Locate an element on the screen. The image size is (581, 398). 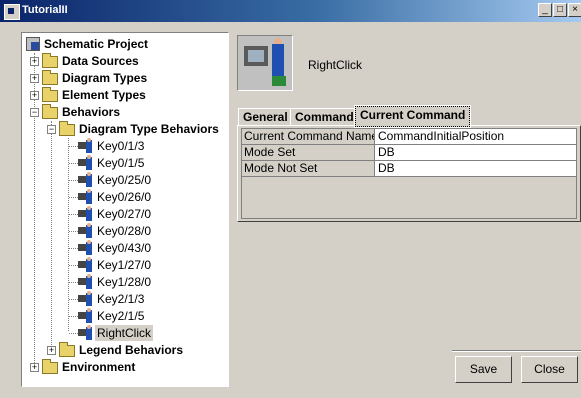
save-button: Save is located at coordinates (483, 369).